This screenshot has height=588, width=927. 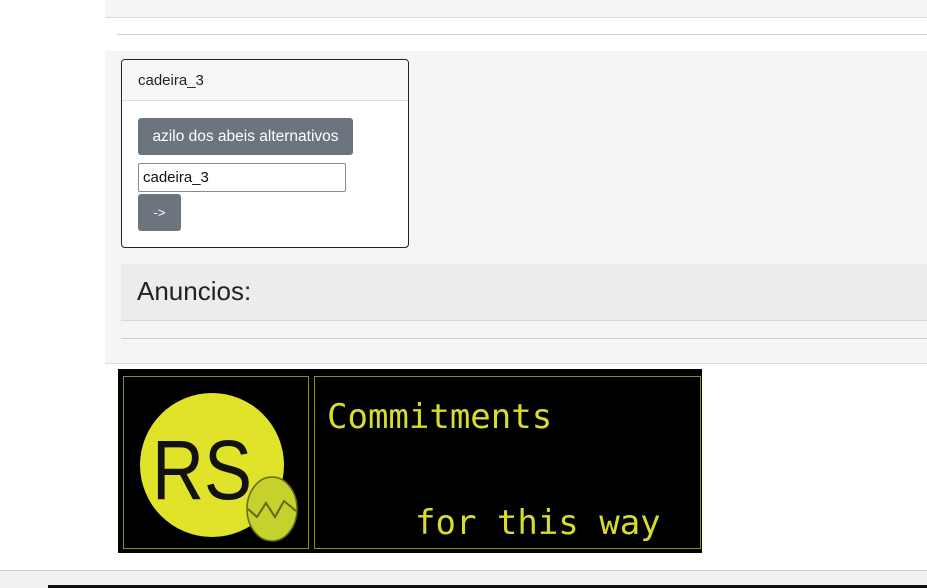 I want to click on divider-top, so click(x=522, y=34).